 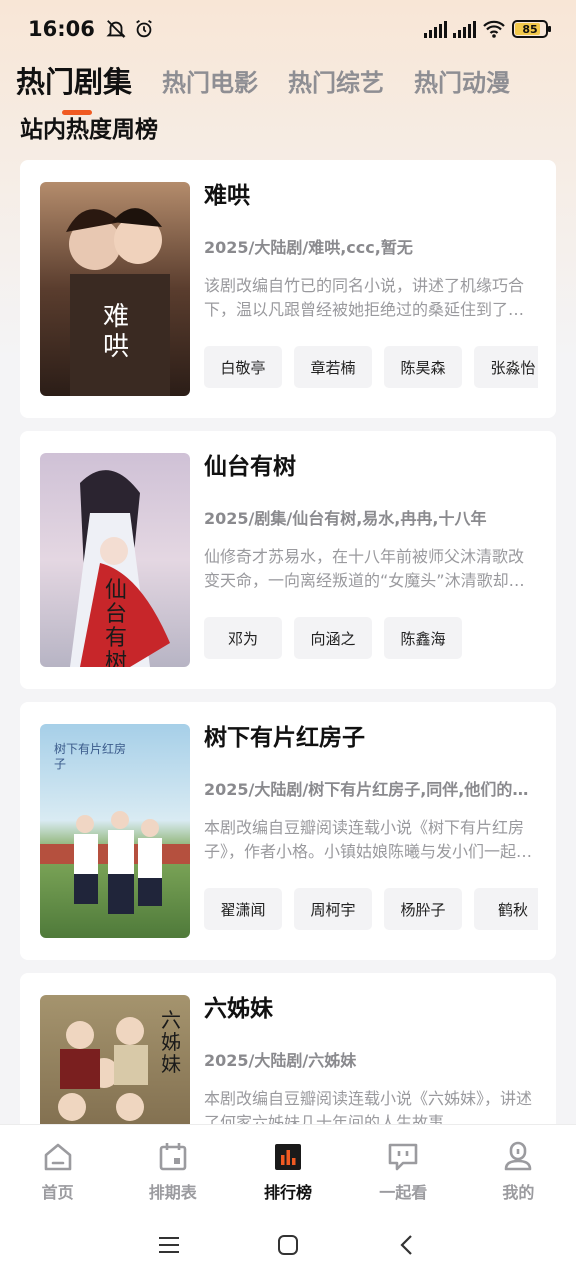 I want to click on tab-label: 热门剧集, so click(x=74, y=82).